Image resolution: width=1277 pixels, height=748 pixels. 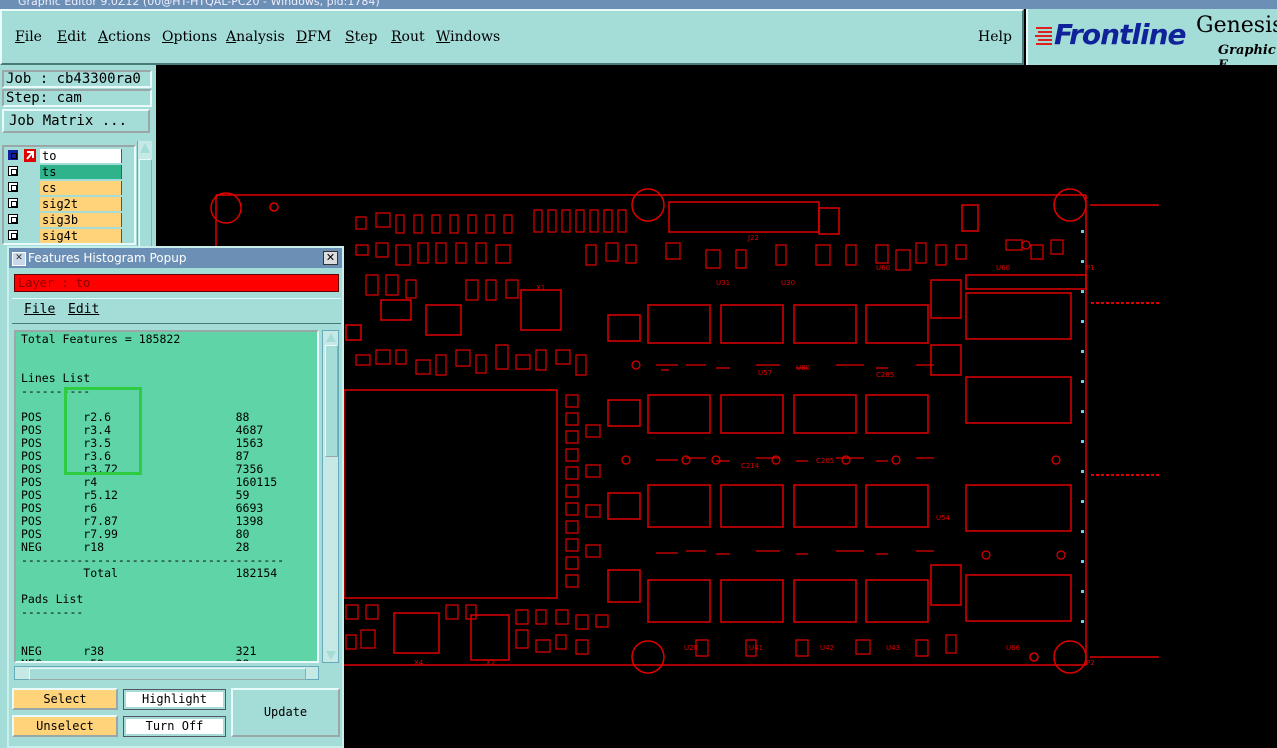 I want to click on histogram-horizontal-scrollbar, so click(x=166, y=673).